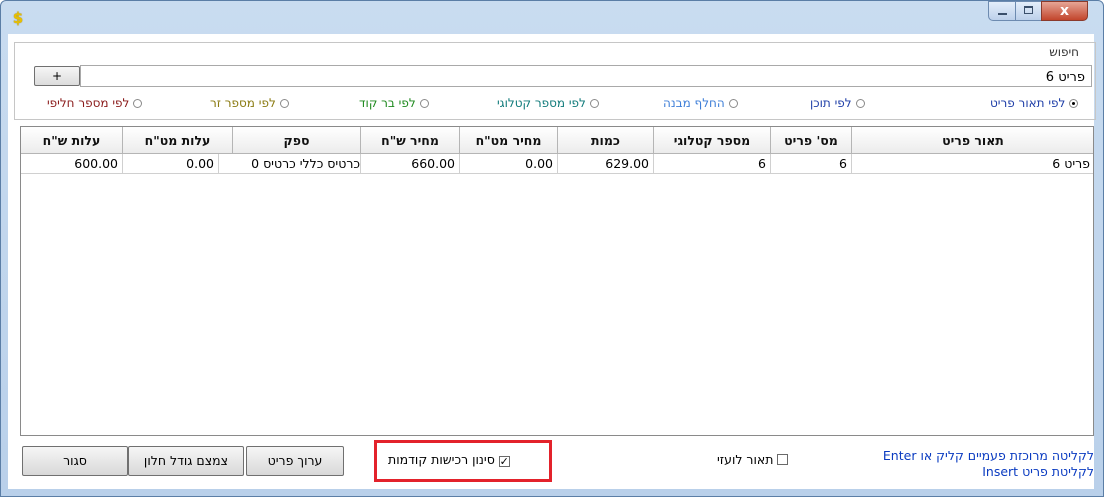  What do you see at coordinates (831, 103) in the screenshot?
I see `radio-label: לפי תוכן` at bounding box center [831, 103].